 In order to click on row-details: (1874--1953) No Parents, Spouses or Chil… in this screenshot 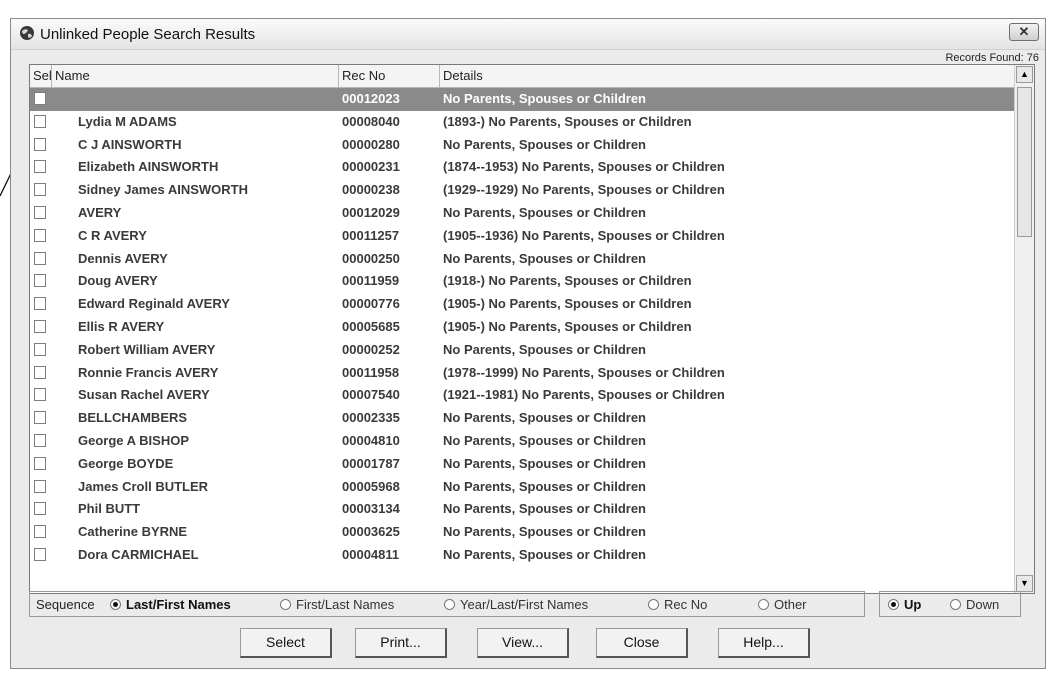, I will do `click(584, 167)`.